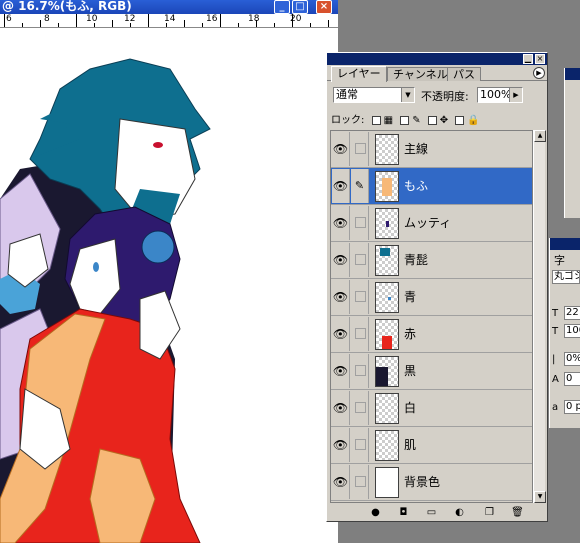 The height and width of the screenshot is (543, 580). Describe the element at coordinates (282, 7) in the screenshot. I see `minimize-icon: _` at that location.